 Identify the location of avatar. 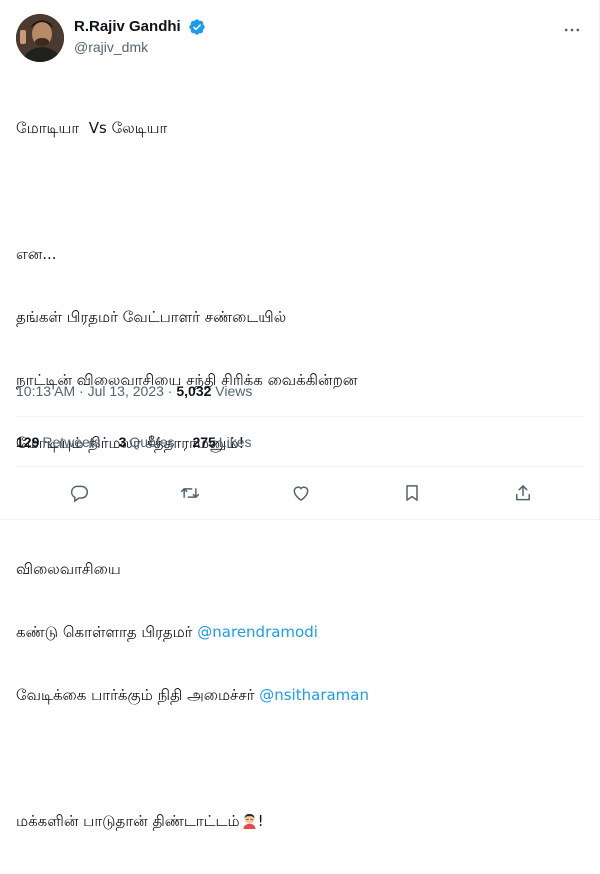
(40, 38).